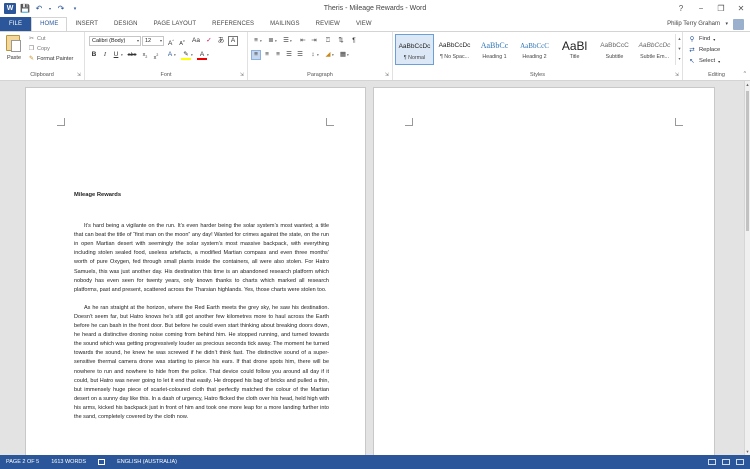 The image size is (750, 469). What do you see at coordinates (196, 41) in the screenshot?
I see `change-case-icon: Aa` at bounding box center [196, 41].